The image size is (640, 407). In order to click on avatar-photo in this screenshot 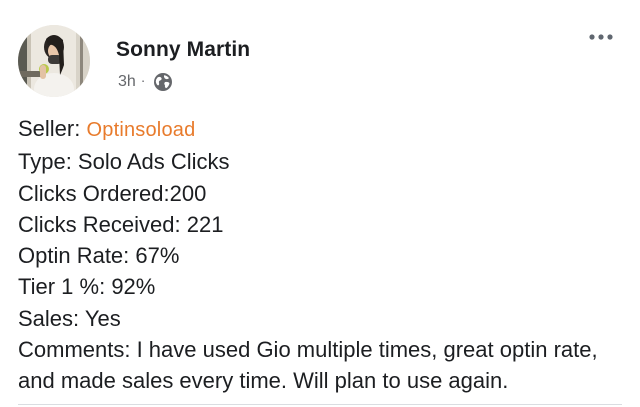, I will do `click(54, 61)`.